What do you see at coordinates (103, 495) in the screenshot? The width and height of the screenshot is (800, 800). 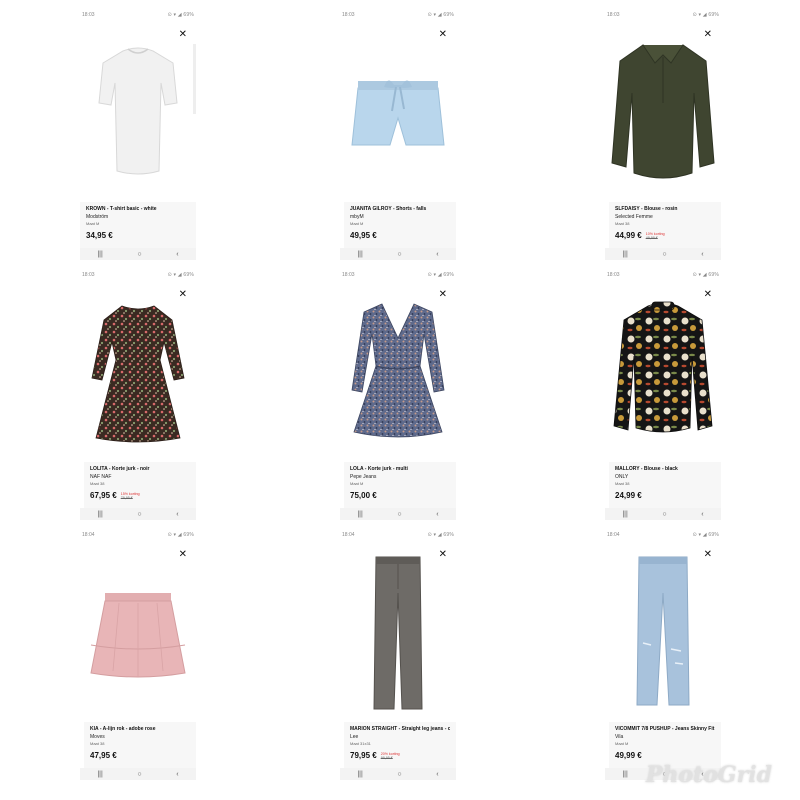 I see `product-price: 67,95 €` at bounding box center [103, 495].